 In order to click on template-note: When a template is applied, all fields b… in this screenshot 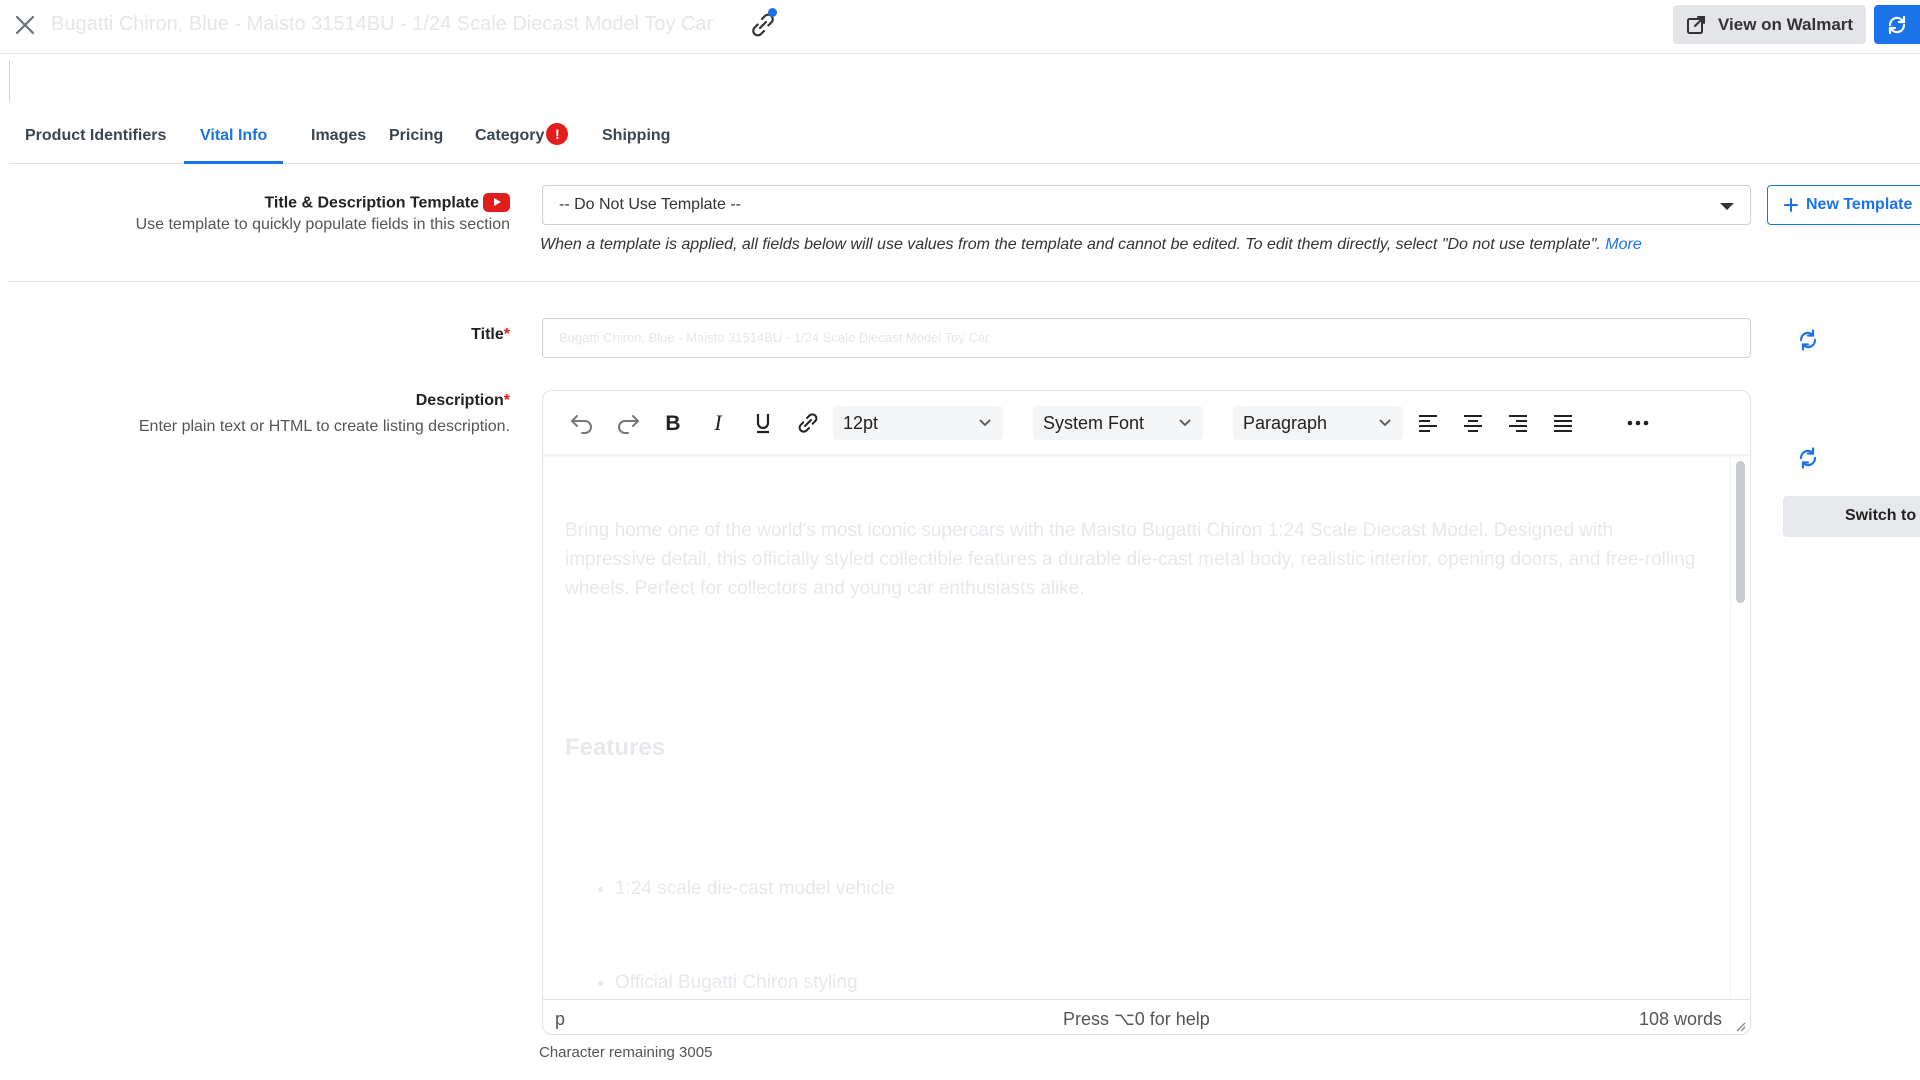, I will do `click(1091, 245)`.